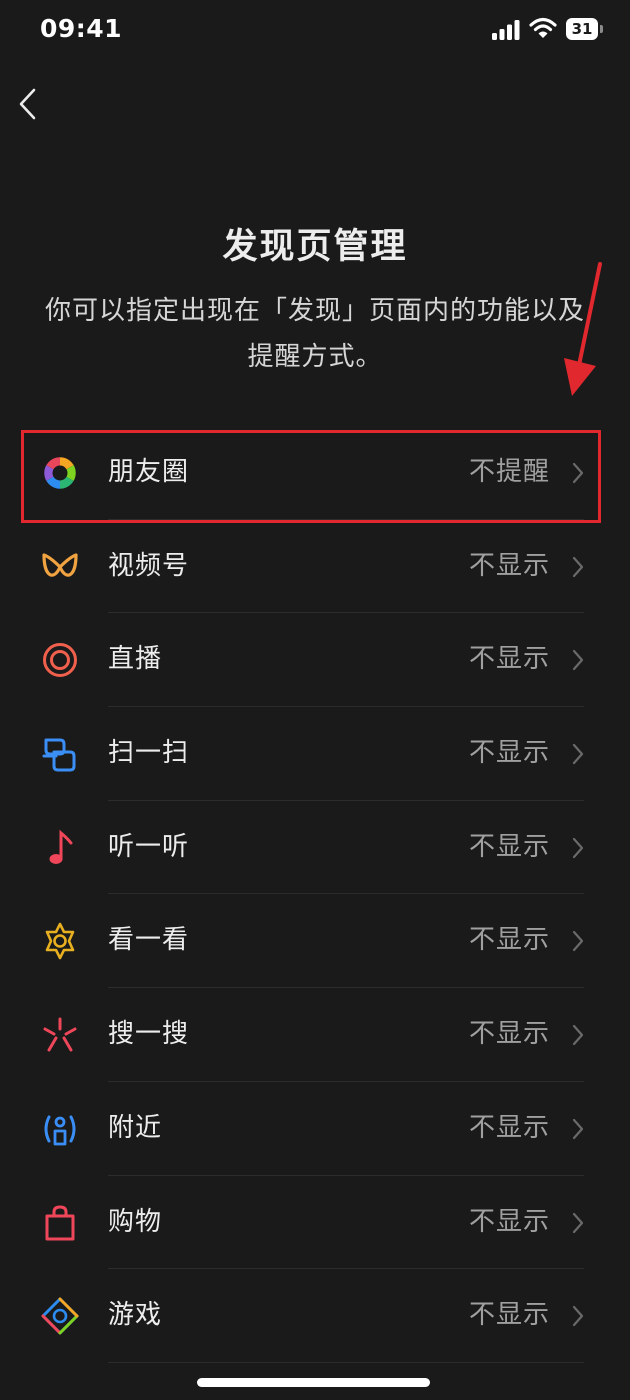  Describe the element at coordinates (60, 1034) in the screenshot. I see `search-icon` at that location.